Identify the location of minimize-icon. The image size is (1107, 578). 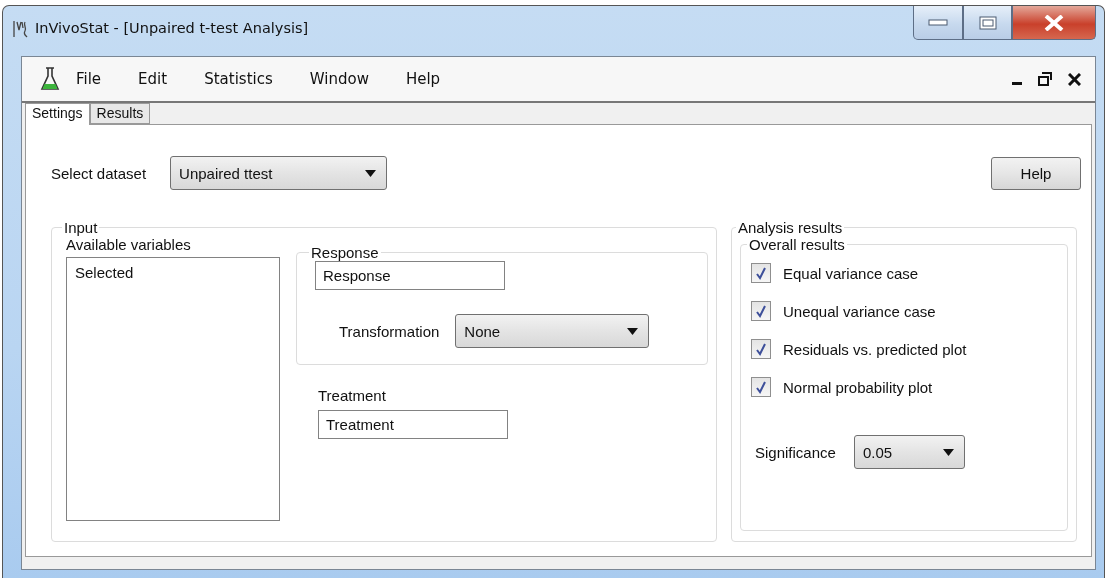
(938, 22).